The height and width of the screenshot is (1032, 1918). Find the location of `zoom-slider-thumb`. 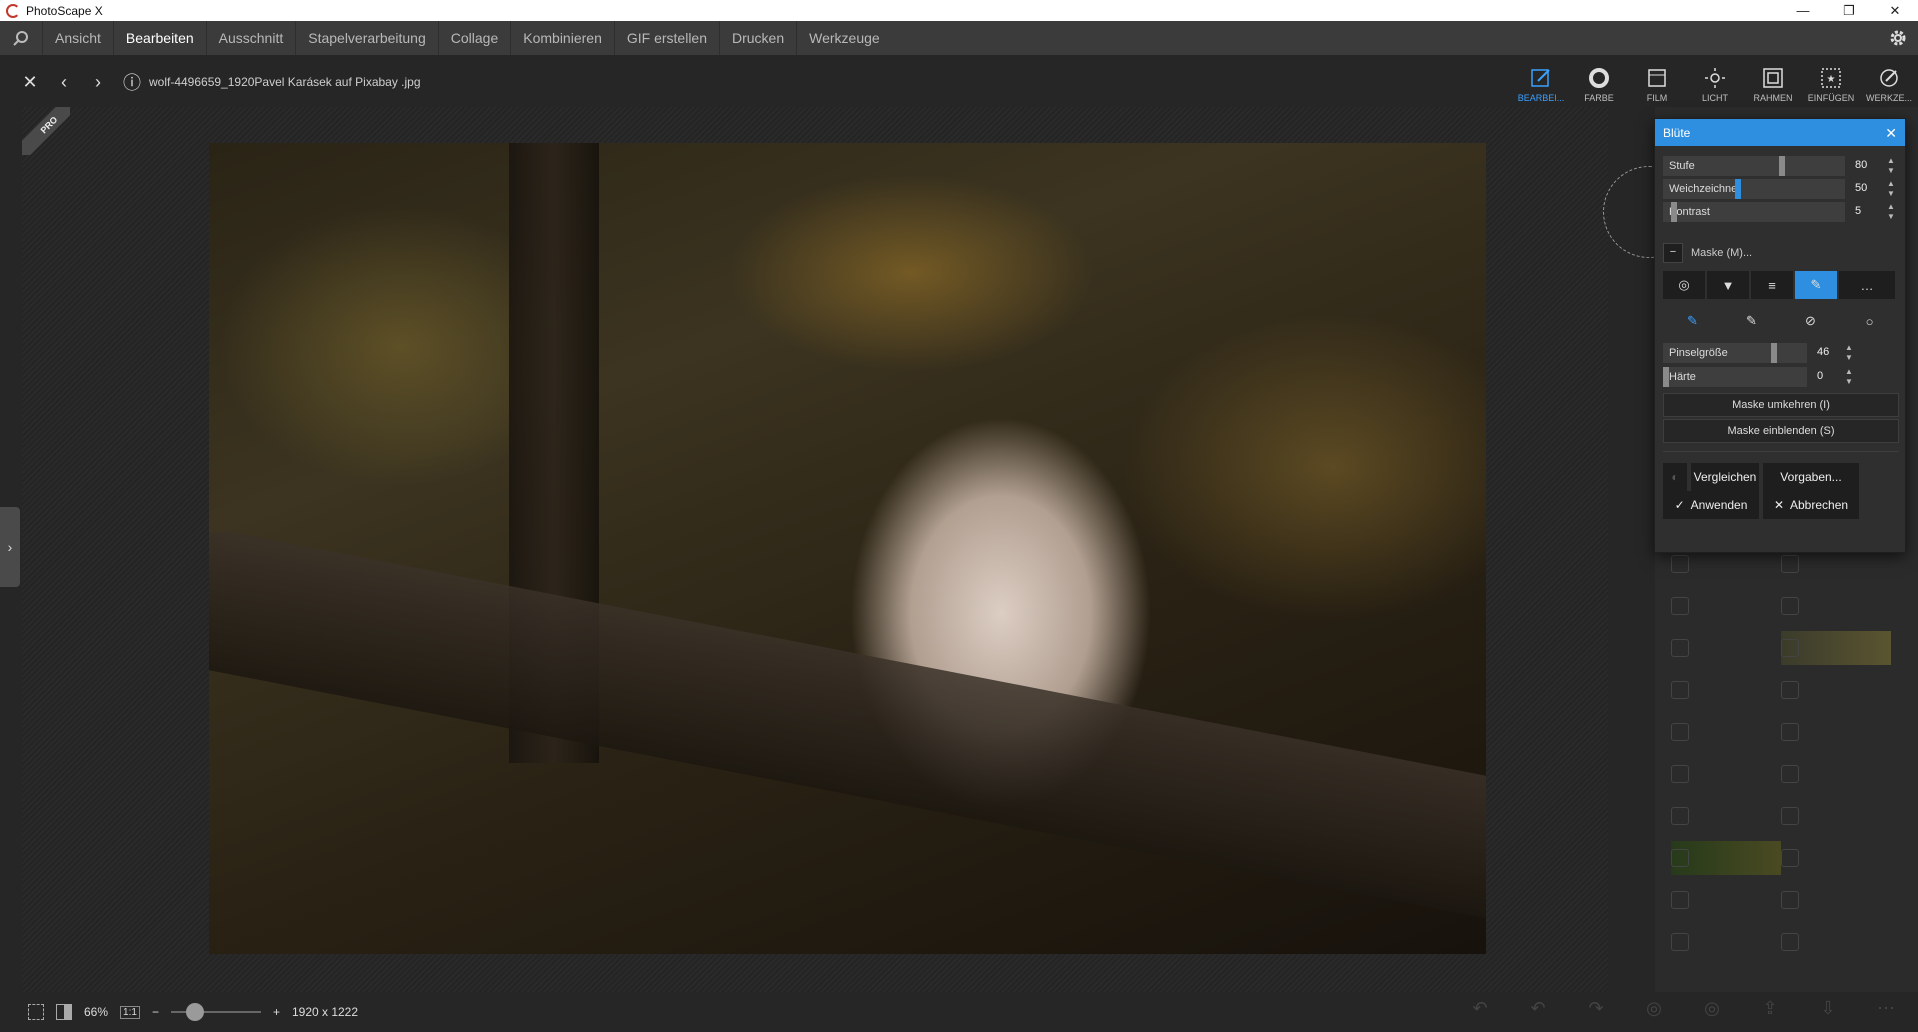

zoom-slider-thumb is located at coordinates (194, 1012).